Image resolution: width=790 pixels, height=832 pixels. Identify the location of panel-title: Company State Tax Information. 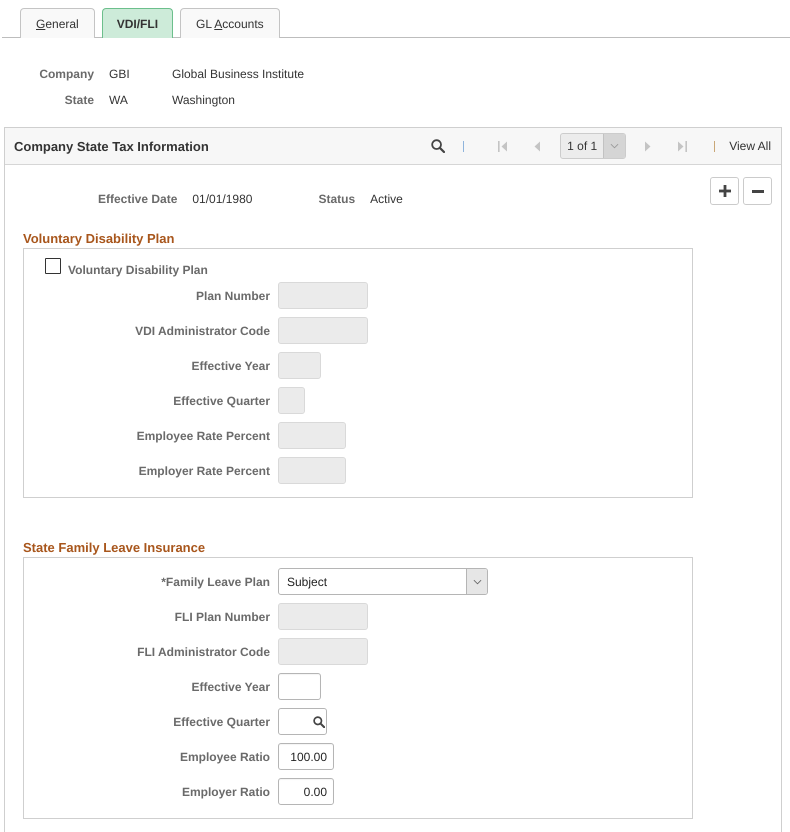
(111, 146).